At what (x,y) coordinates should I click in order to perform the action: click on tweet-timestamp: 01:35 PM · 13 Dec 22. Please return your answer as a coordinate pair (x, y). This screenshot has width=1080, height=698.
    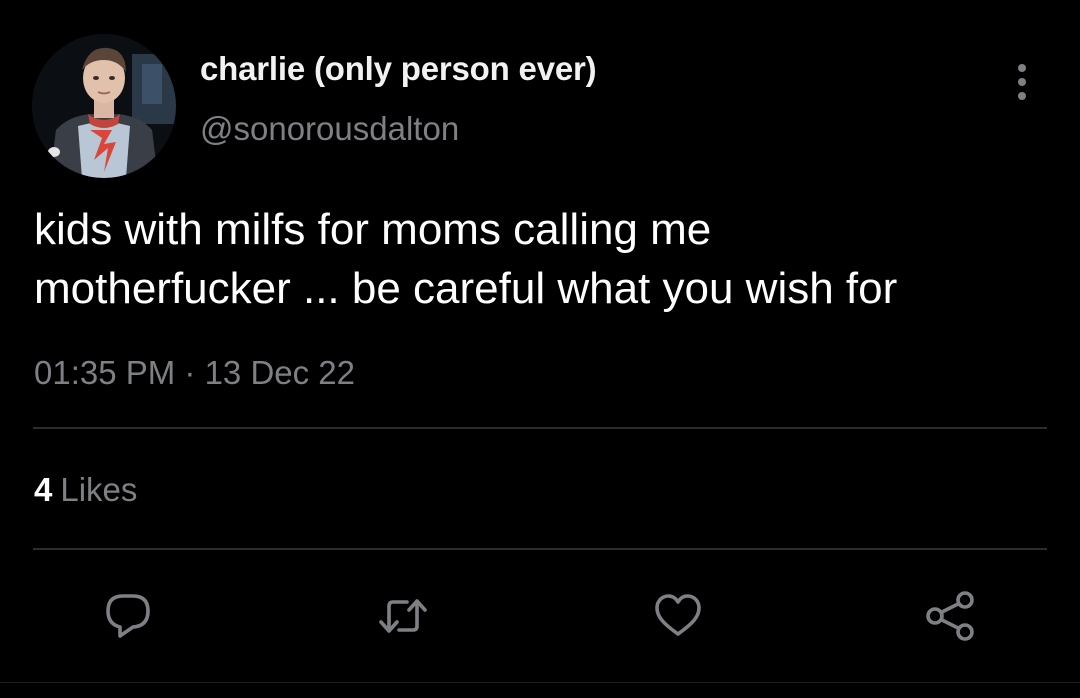
    Looking at the image, I should click on (194, 373).